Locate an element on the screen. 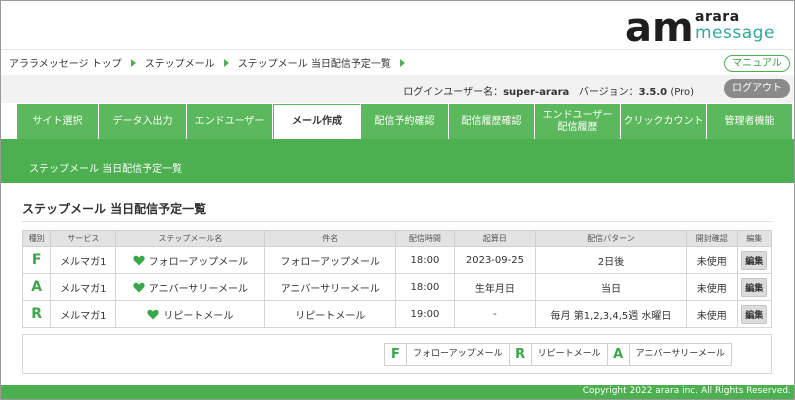 This screenshot has height=400, width=795. version-number: 3.5.0 is located at coordinates (653, 92).